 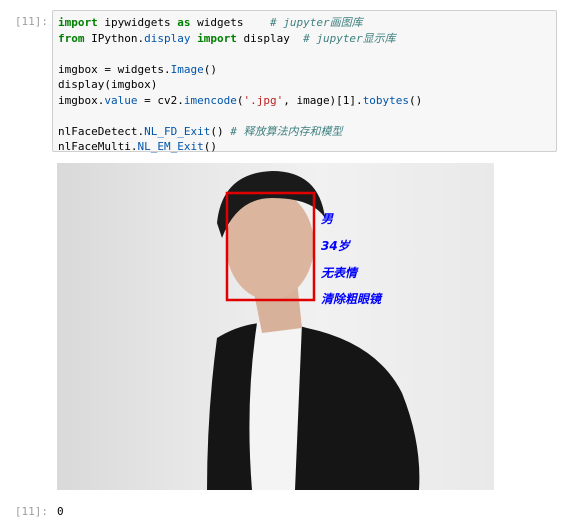 What do you see at coordinates (101, 131) in the screenshot?
I see `code-token: nlFaceDetect.` at bounding box center [101, 131].